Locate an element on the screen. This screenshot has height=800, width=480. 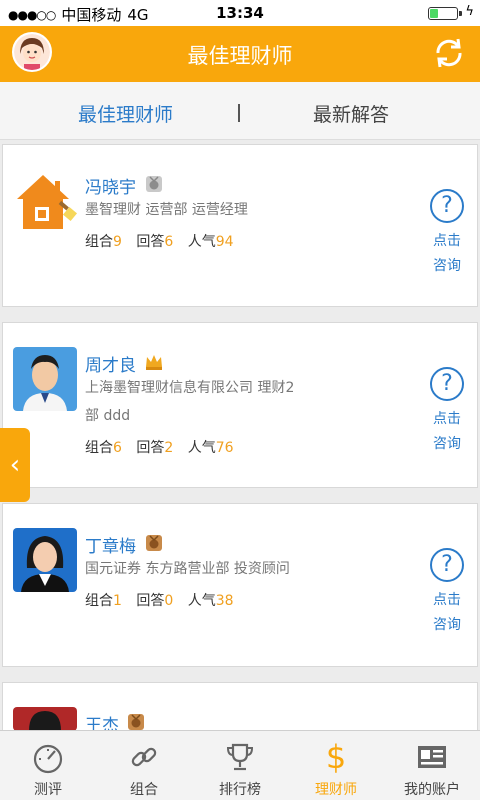
account-card-icon is located at coordinates (432, 757).